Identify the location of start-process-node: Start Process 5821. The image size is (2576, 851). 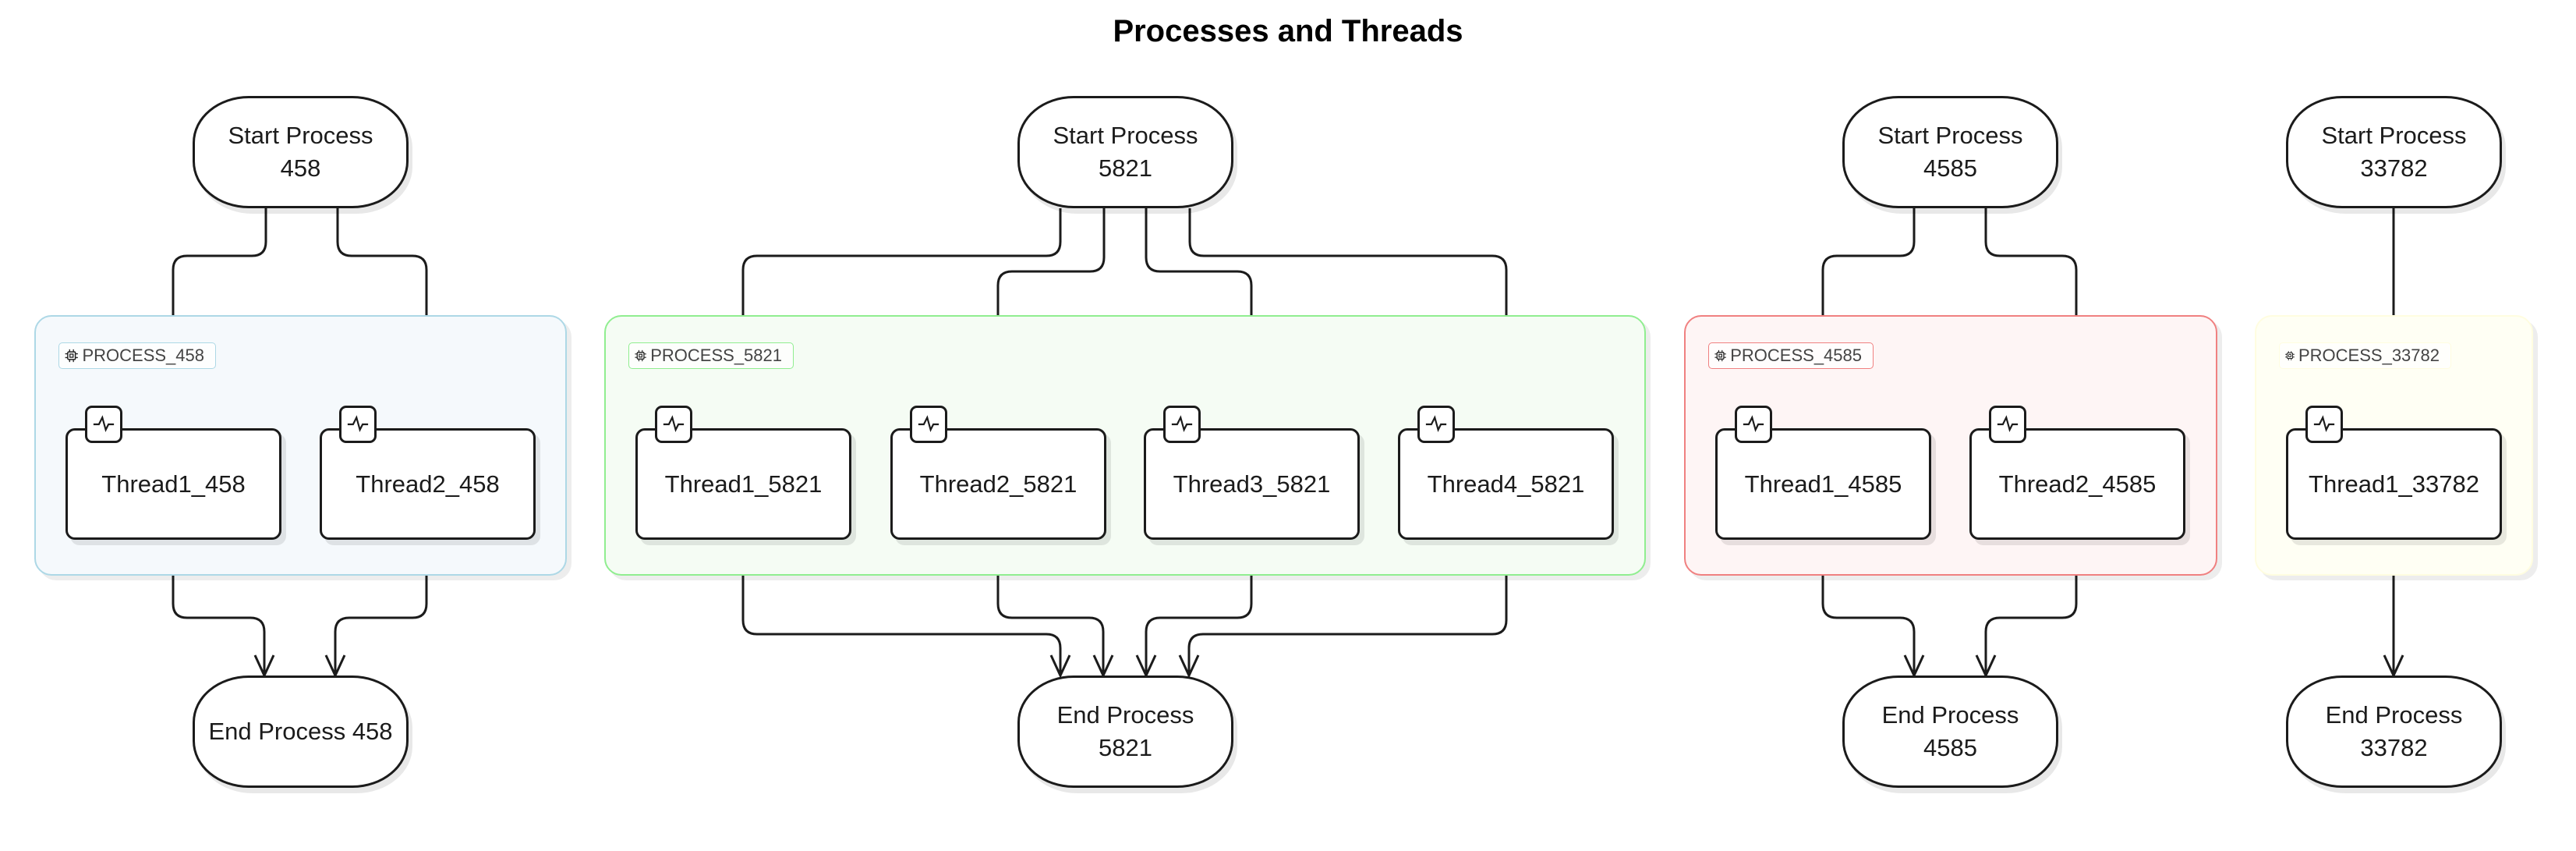
(1125, 152).